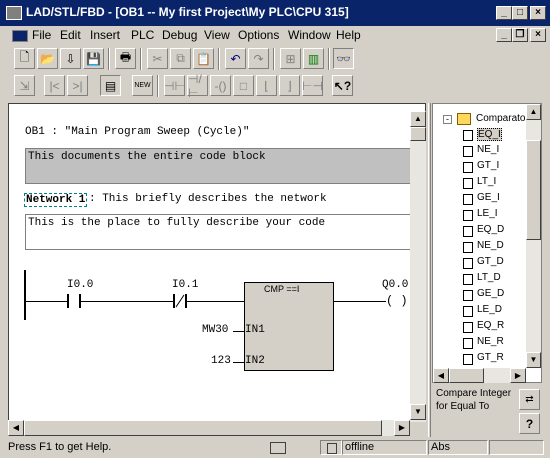  Describe the element at coordinates (70, 35) in the screenshot. I see `menu-edit: Edit` at that location.